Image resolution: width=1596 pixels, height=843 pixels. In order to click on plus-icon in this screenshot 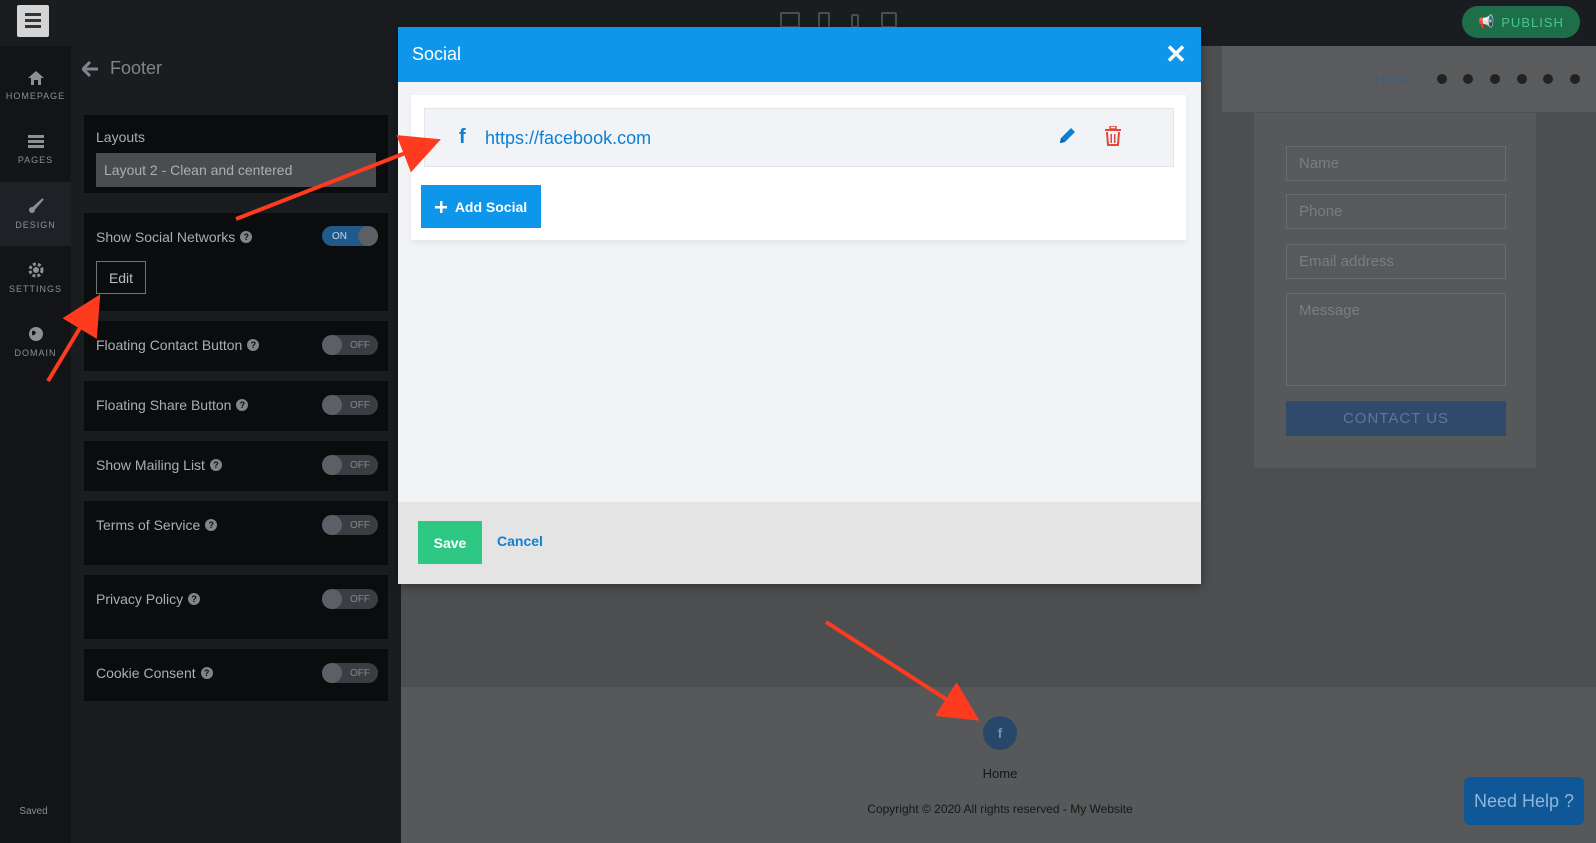, I will do `click(440, 206)`.